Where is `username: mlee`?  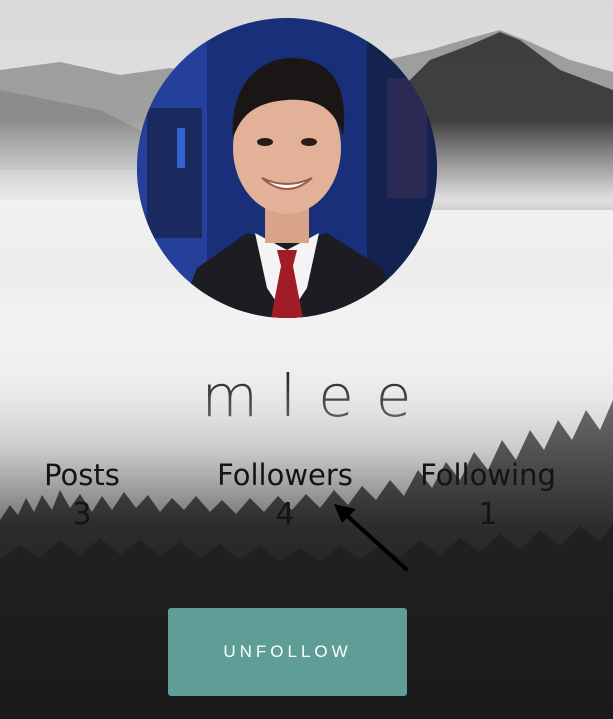
username: mlee is located at coordinates (306, 396).